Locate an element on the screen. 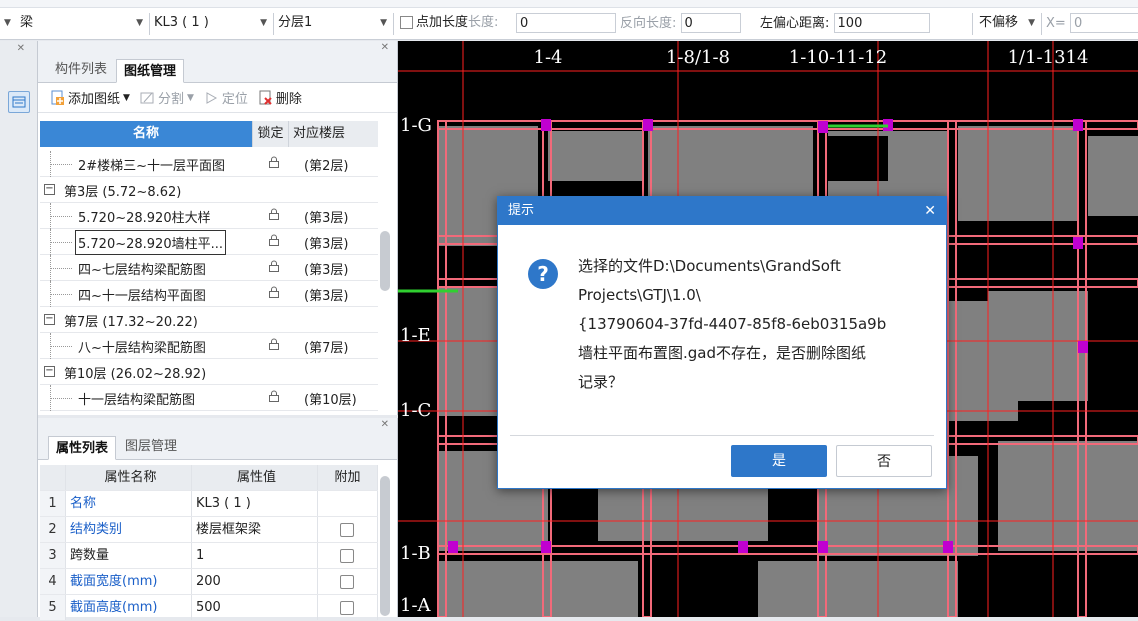  property-row: 4 截面宽度(mm) 200 is located at coordinates (209, 582).